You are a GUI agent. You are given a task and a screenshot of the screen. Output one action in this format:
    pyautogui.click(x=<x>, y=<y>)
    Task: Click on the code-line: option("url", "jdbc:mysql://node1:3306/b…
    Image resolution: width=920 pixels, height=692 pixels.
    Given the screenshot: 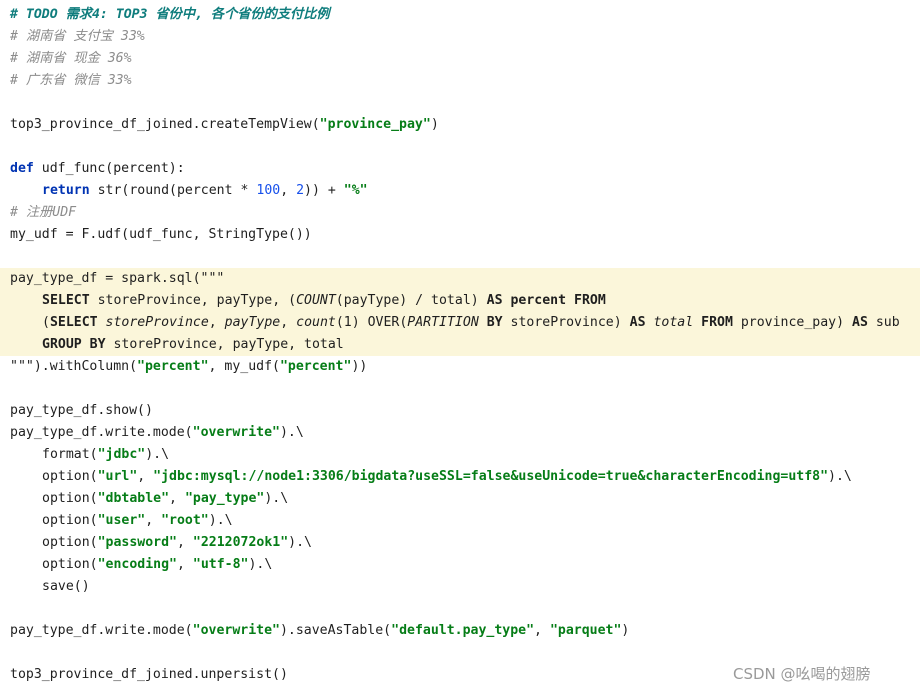 What is the action you would take?
    pyautogui.click(x=431, y=477)
    